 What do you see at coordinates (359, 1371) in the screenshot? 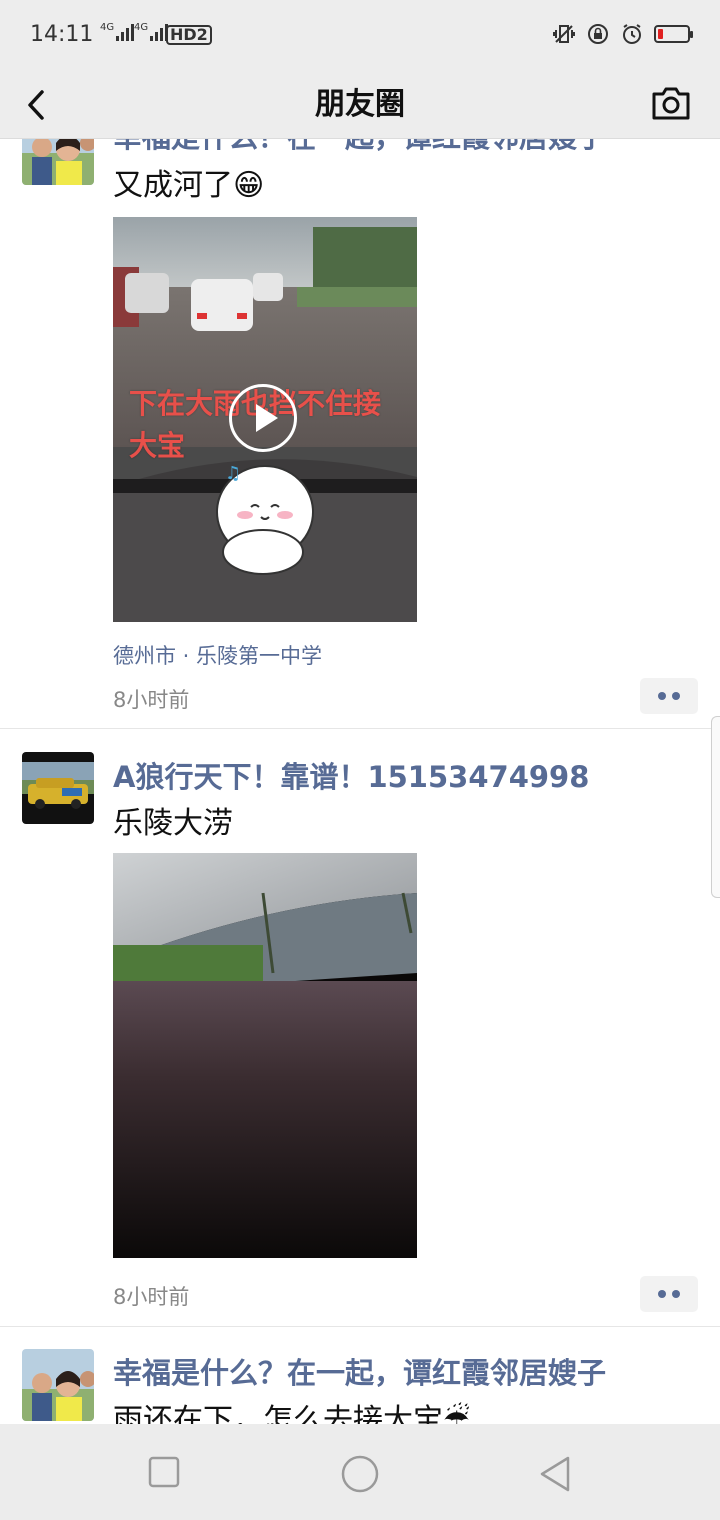
I see `post-nickname: 幸福是什么？在一起，谭红霞邻居嫂子` at bounding box center [359, 1371].